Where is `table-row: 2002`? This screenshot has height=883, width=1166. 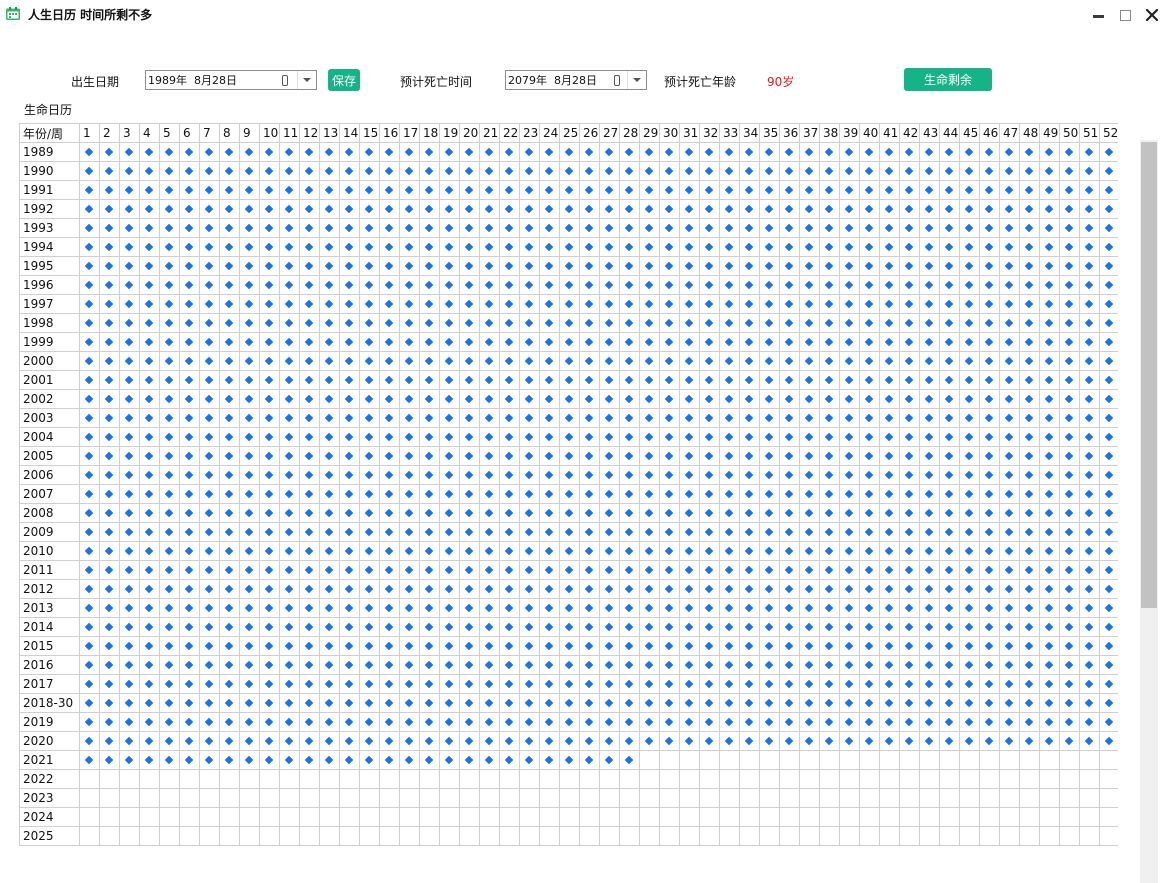 table-row: 2002 is located at coordinates (568, 399).